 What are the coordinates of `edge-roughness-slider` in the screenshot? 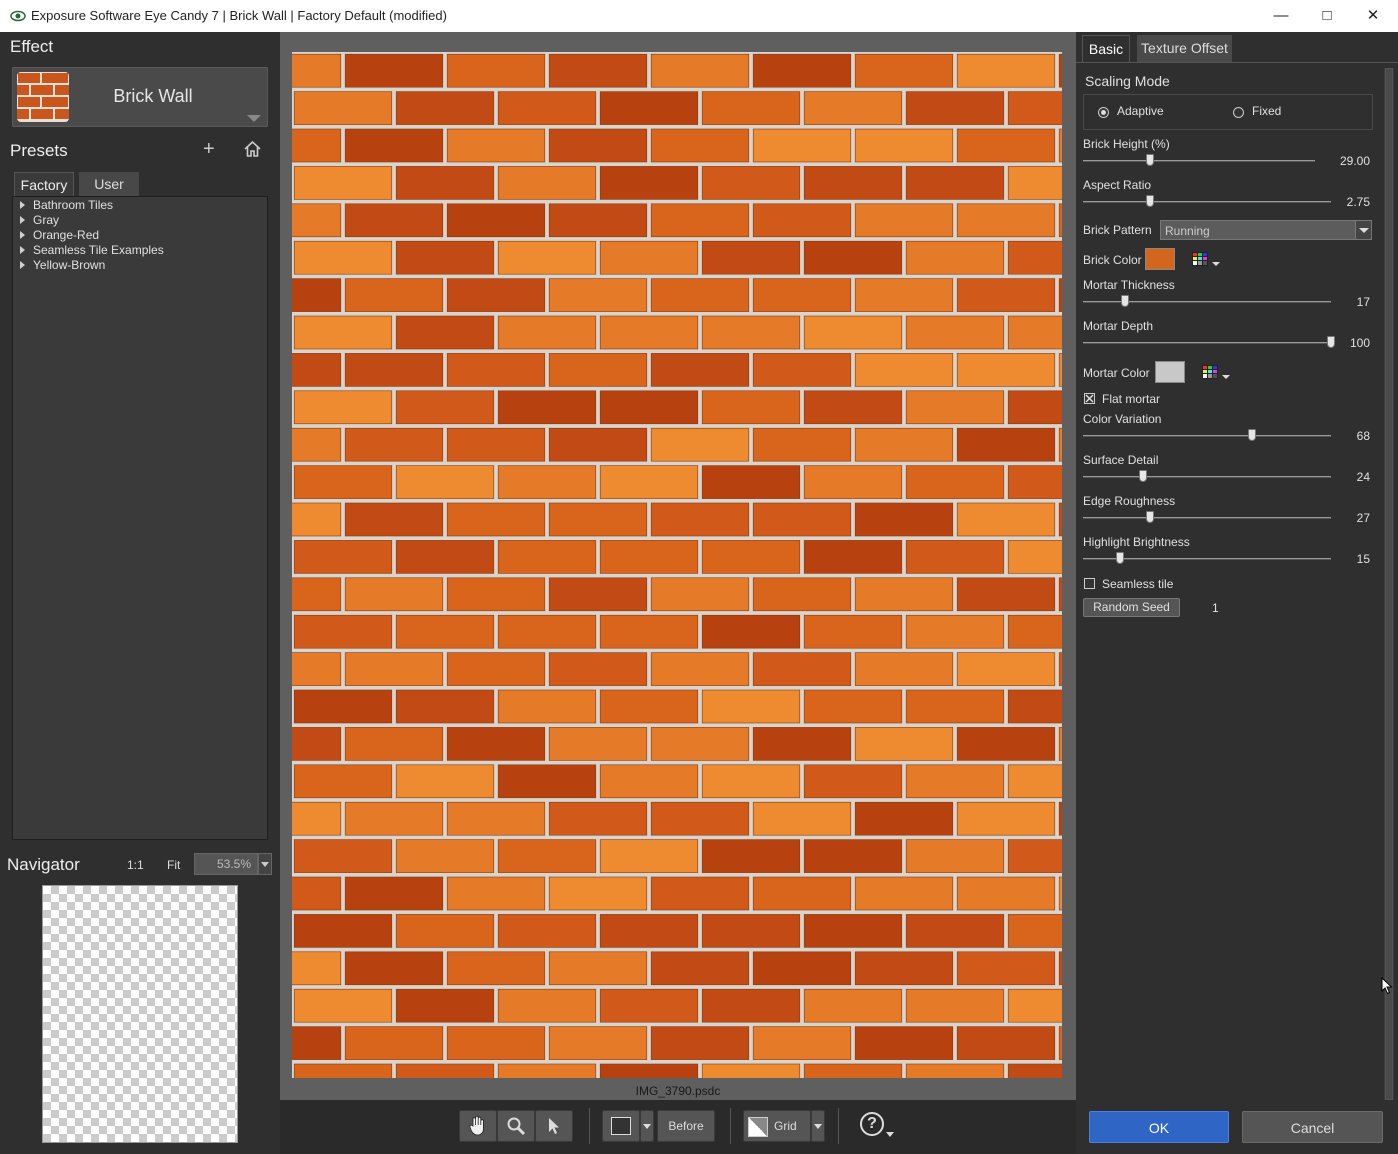 It's located at (1207, 517).